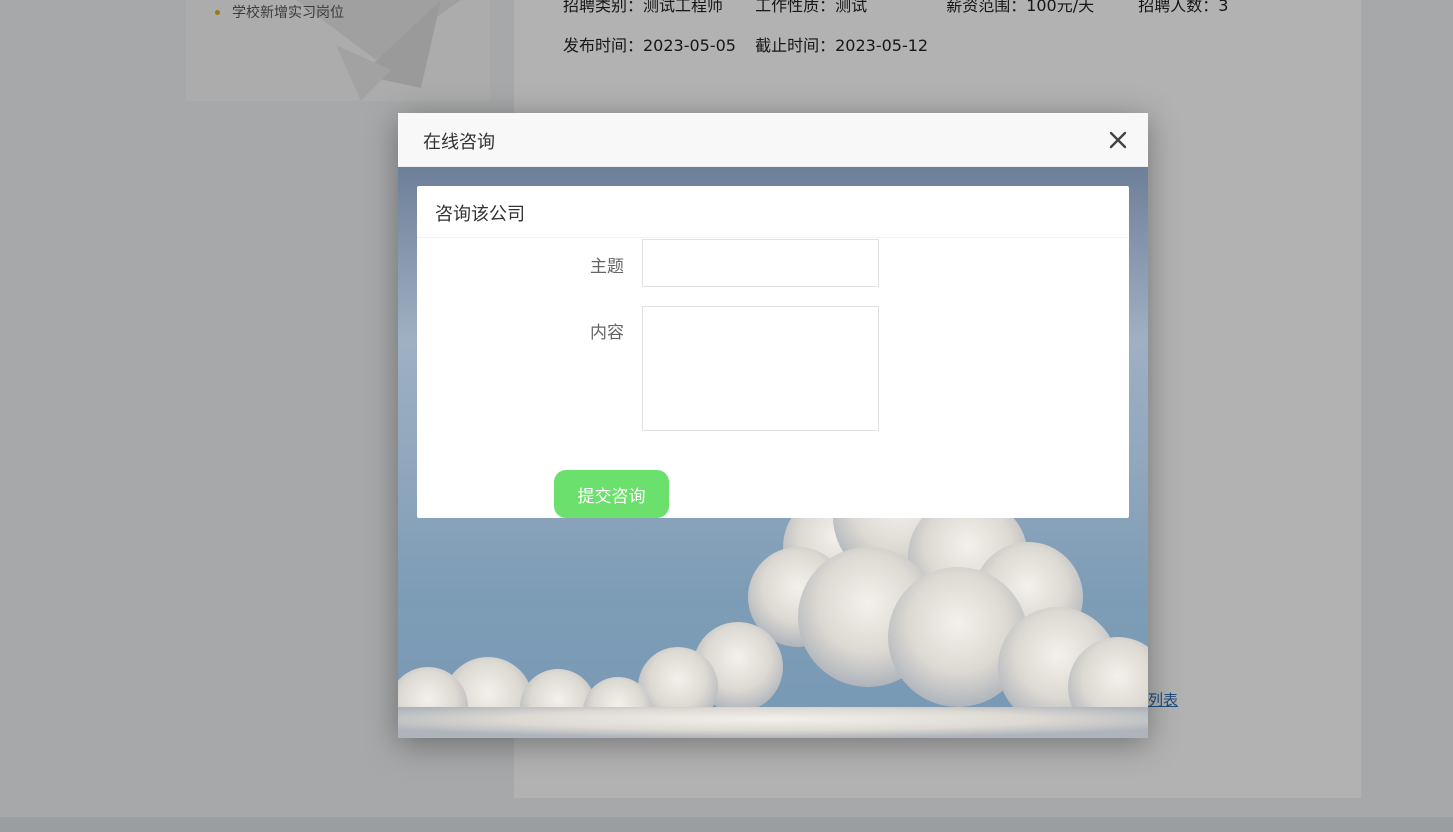  What do you see at coordinates (480, 214) in the screenshot?
I see `form-title: 咨询该公司` at bounding box center [480, 214].